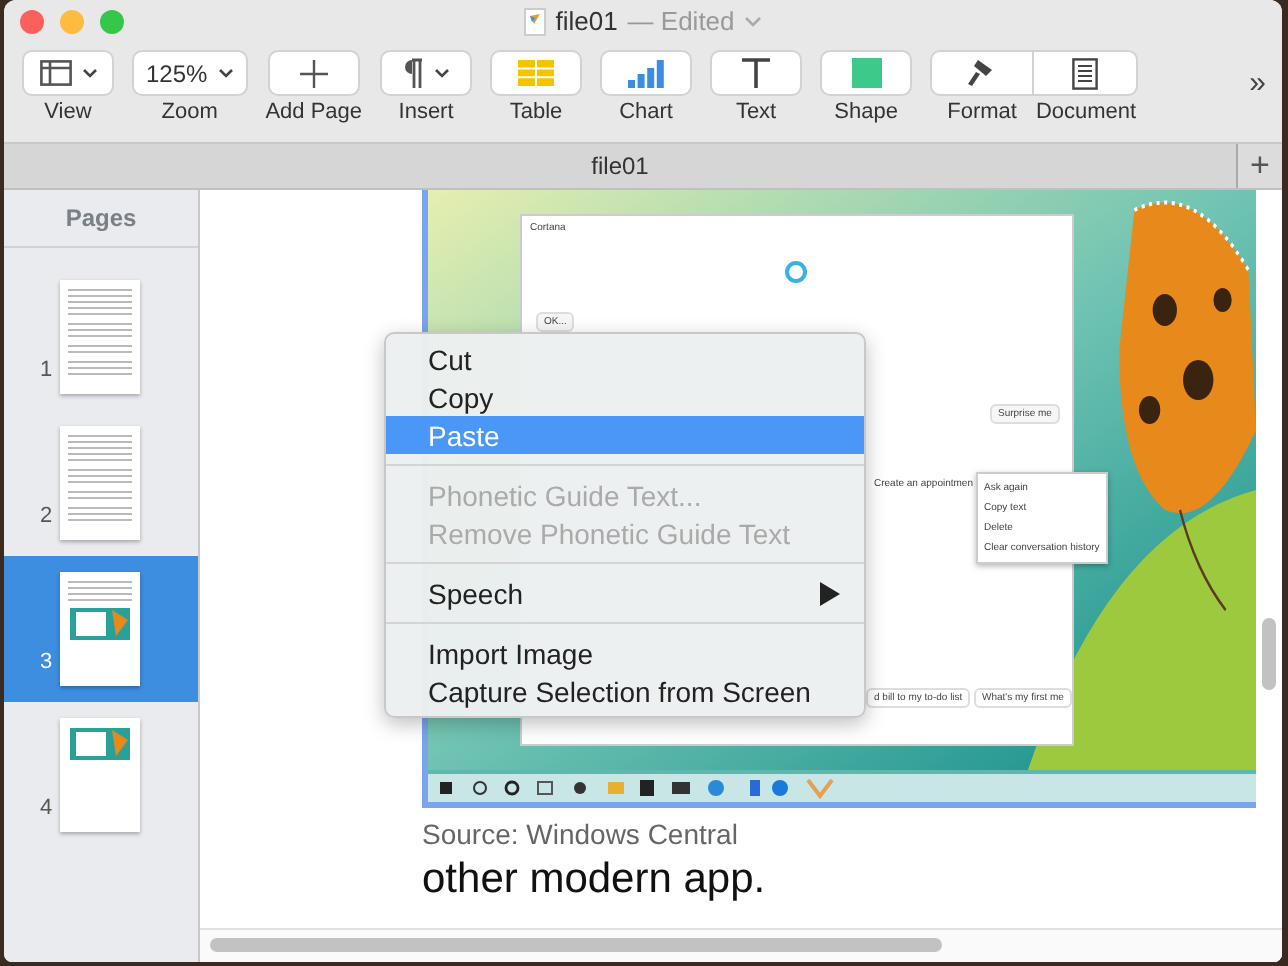 The width and height of the screenshot is (1288, 966). What do you see at coordinates (46, 664) in the screenshot?
I see `page-number: 3` at bounding box center [46, 664].